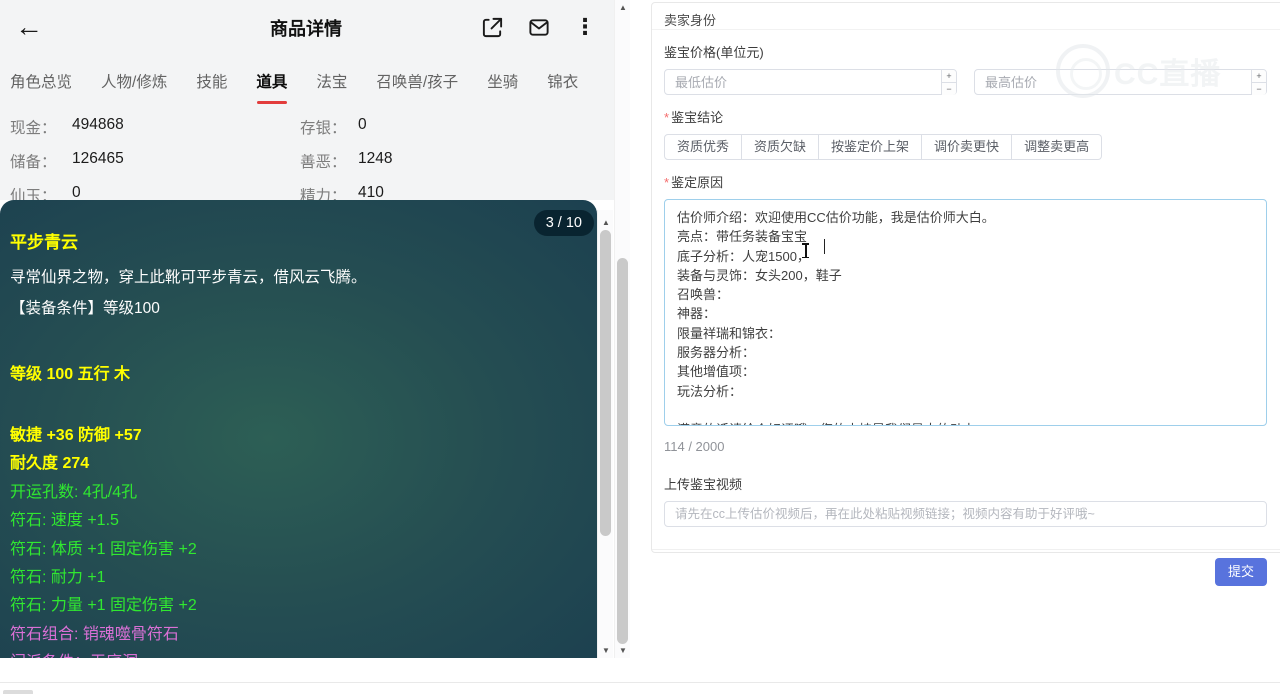 This screenshot has height=694, width=1280. Describe the element at coordinates (824, 246) in the screenshot. I see `text-caret` at that location.